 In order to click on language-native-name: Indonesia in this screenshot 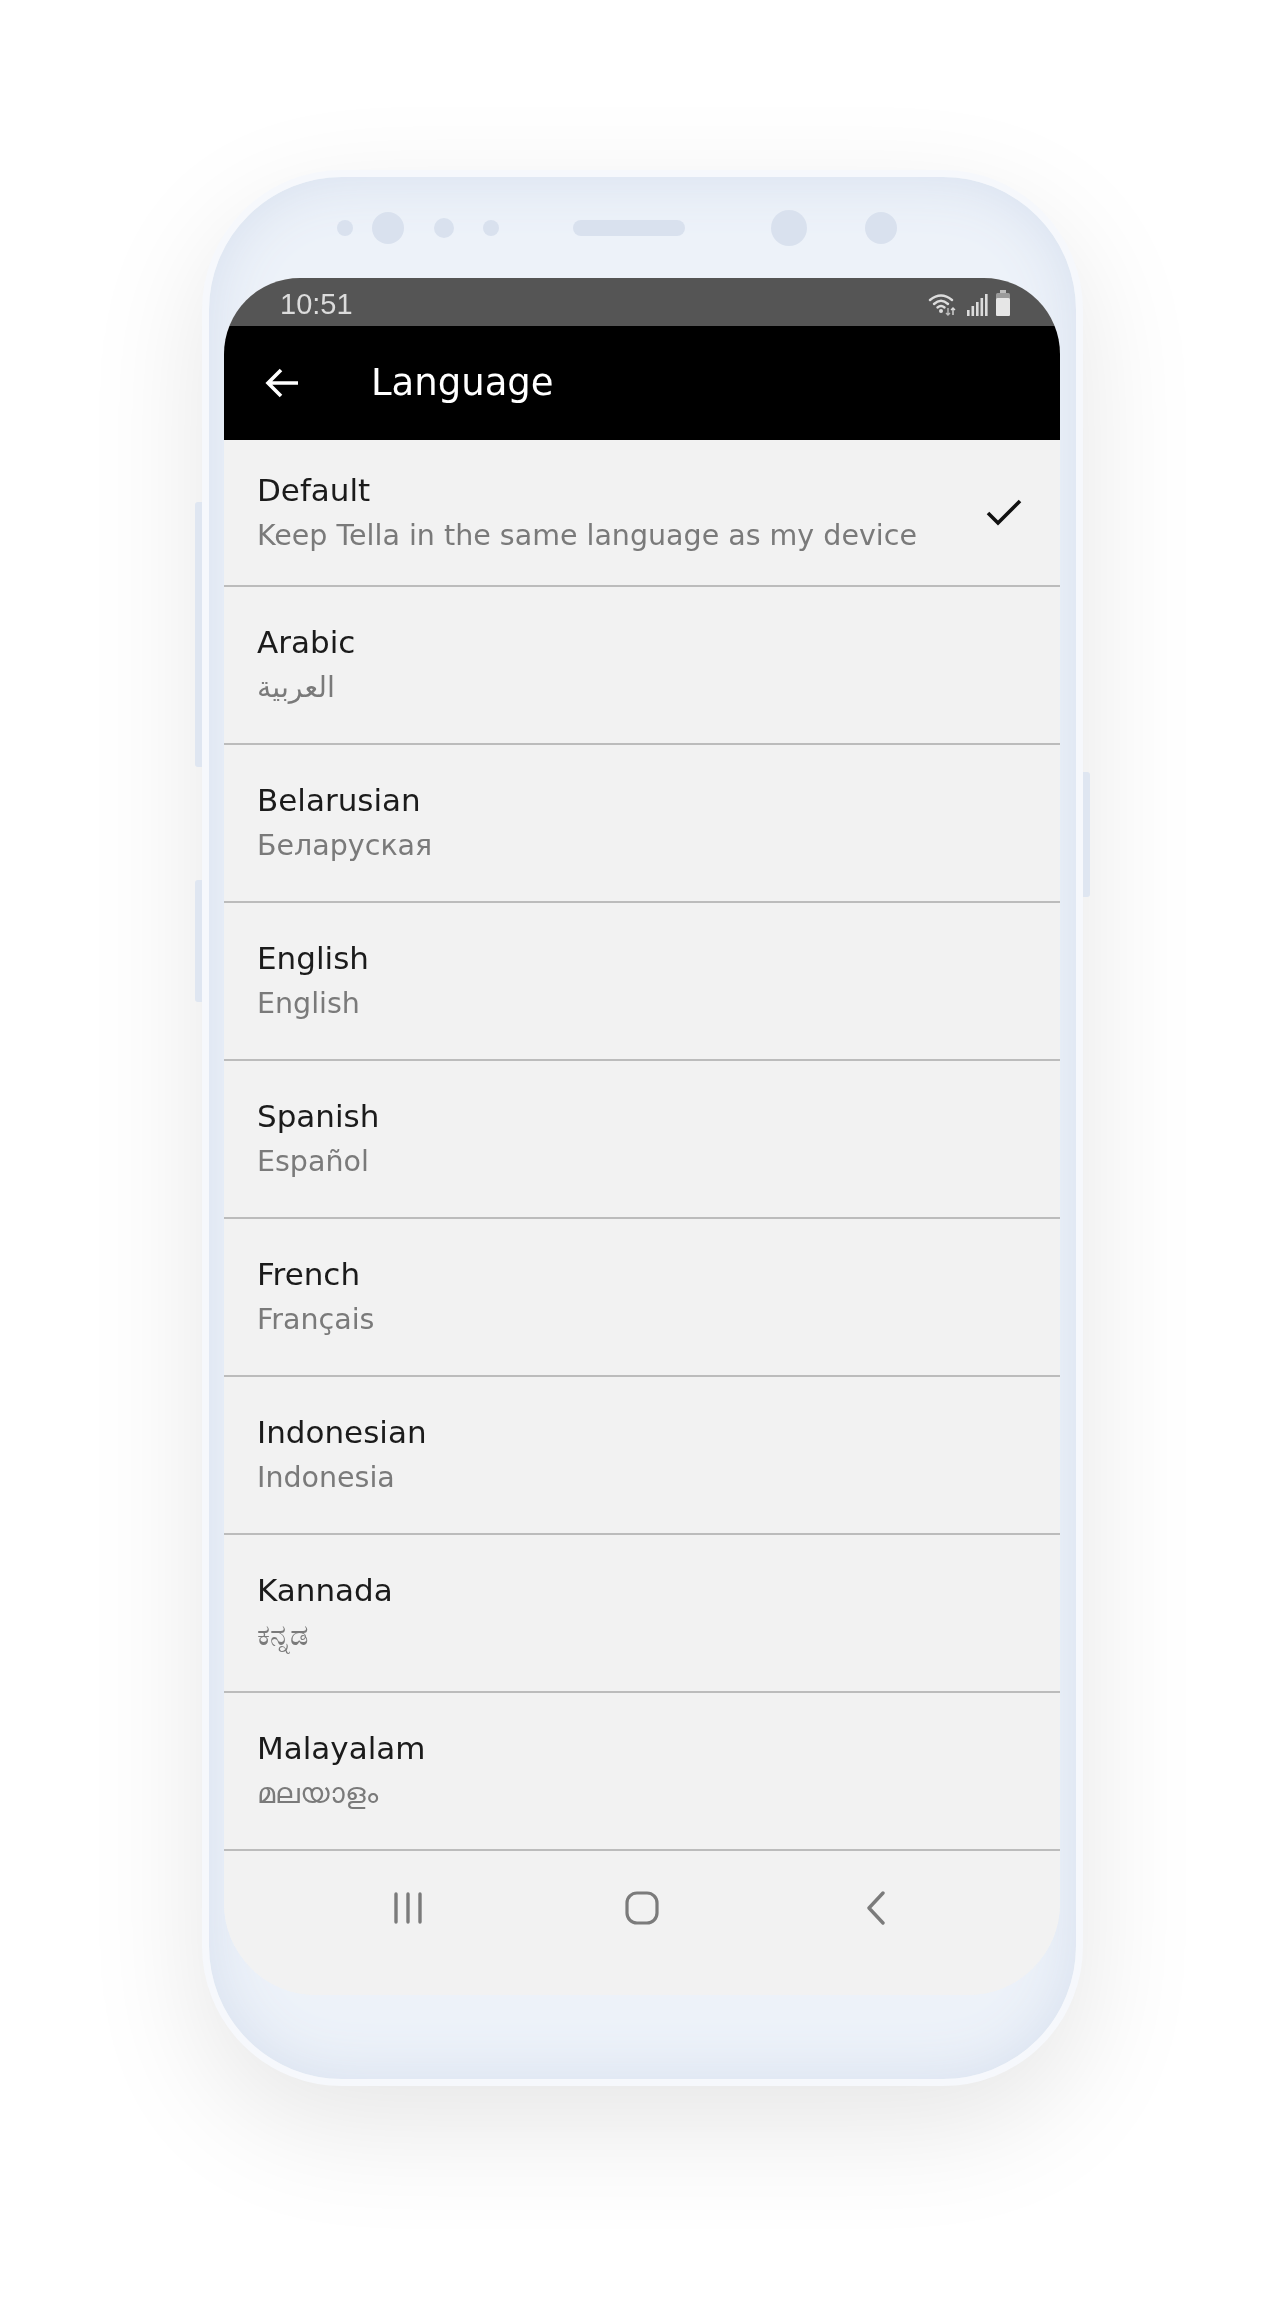, I will do `click(326, 1478)`.